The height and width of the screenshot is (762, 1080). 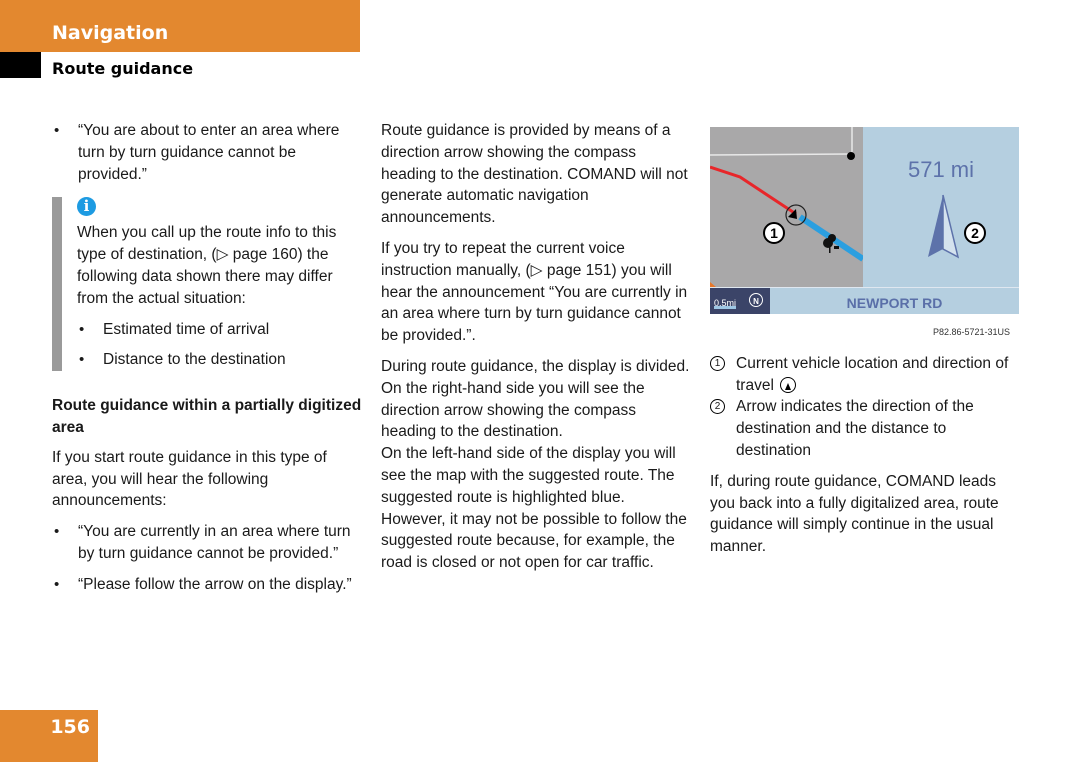 What do you see at coordinates (110, 33) in the screenshot?
I see `section-title: Navigation` at bounding box center [110, 33].